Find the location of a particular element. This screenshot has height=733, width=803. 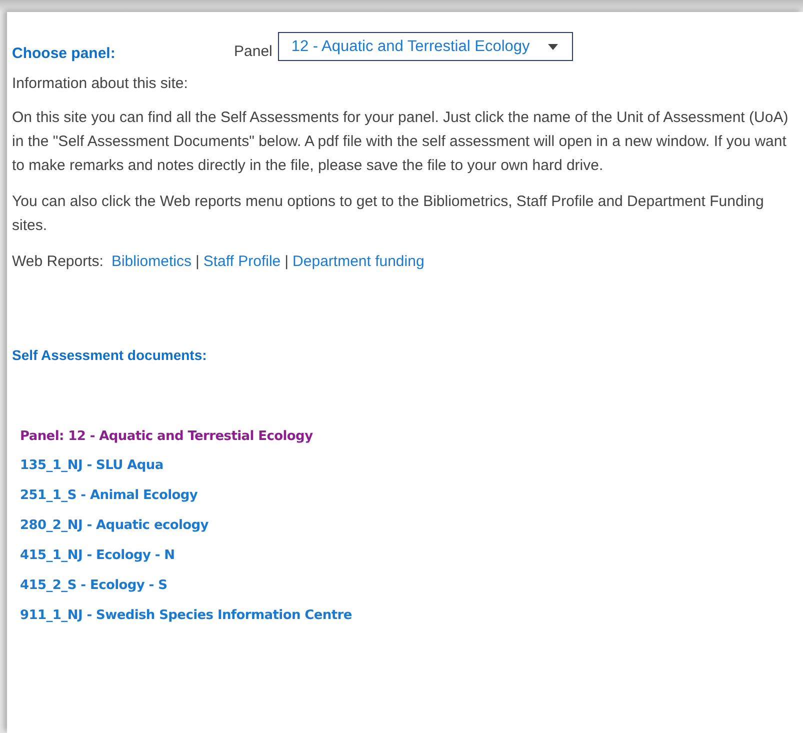

document-link: 135_1_NJ - SLU Aqua is located at coordinates (92, 465).